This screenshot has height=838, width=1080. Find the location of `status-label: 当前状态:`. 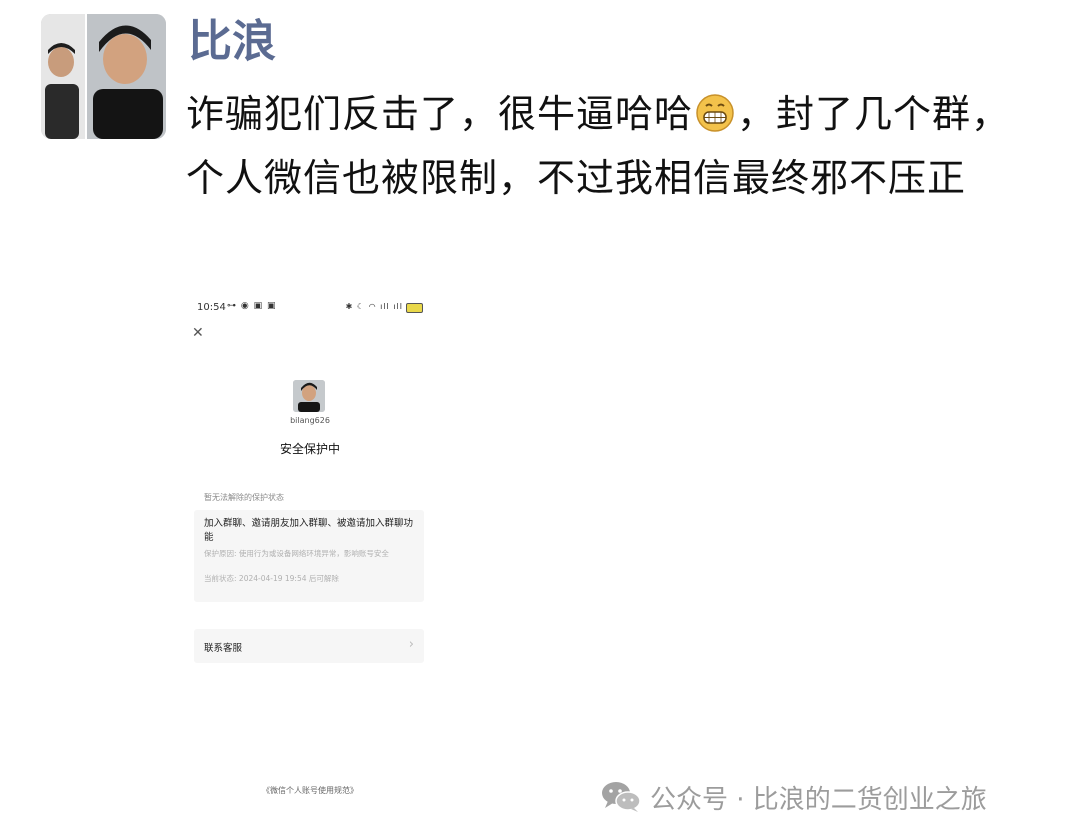

status-label: 当前状态: is located at coordinates (220, 578).